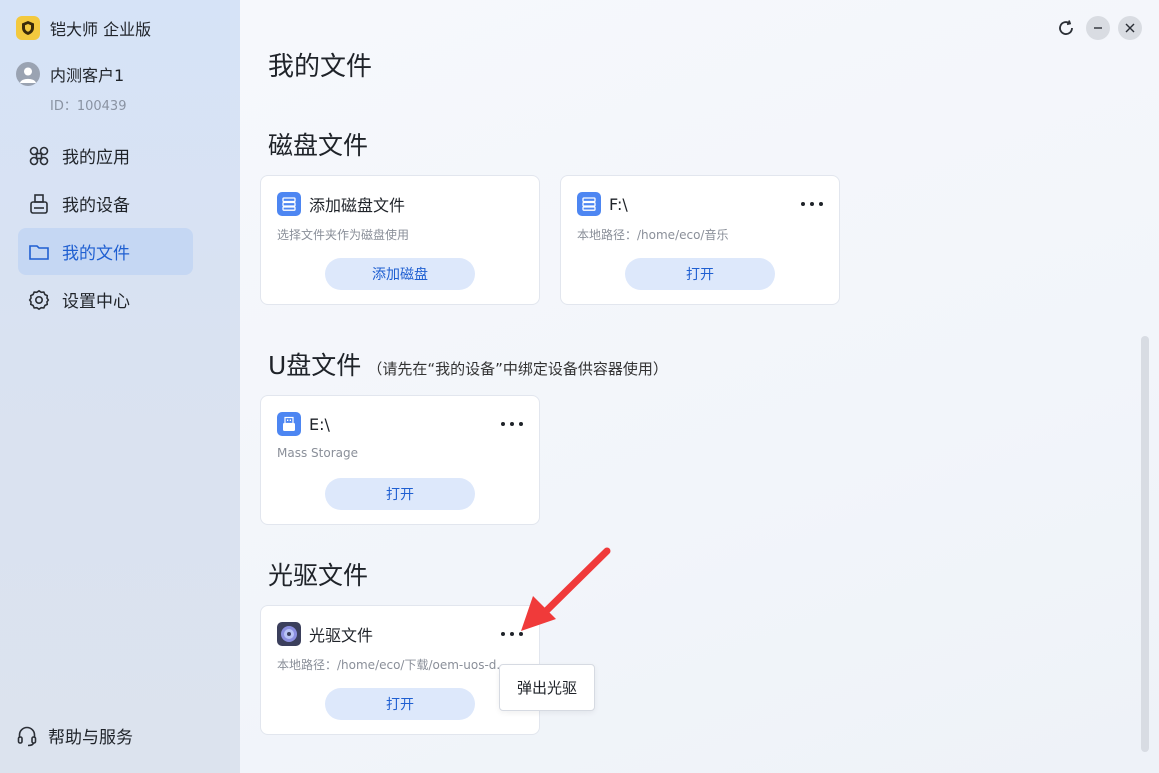 The image size is (1159, 773). What do you see at coordinates (318, 145) in the screenshot?
I see `disk-section-title: 磁盘文件` at bounding box center [318, 145].